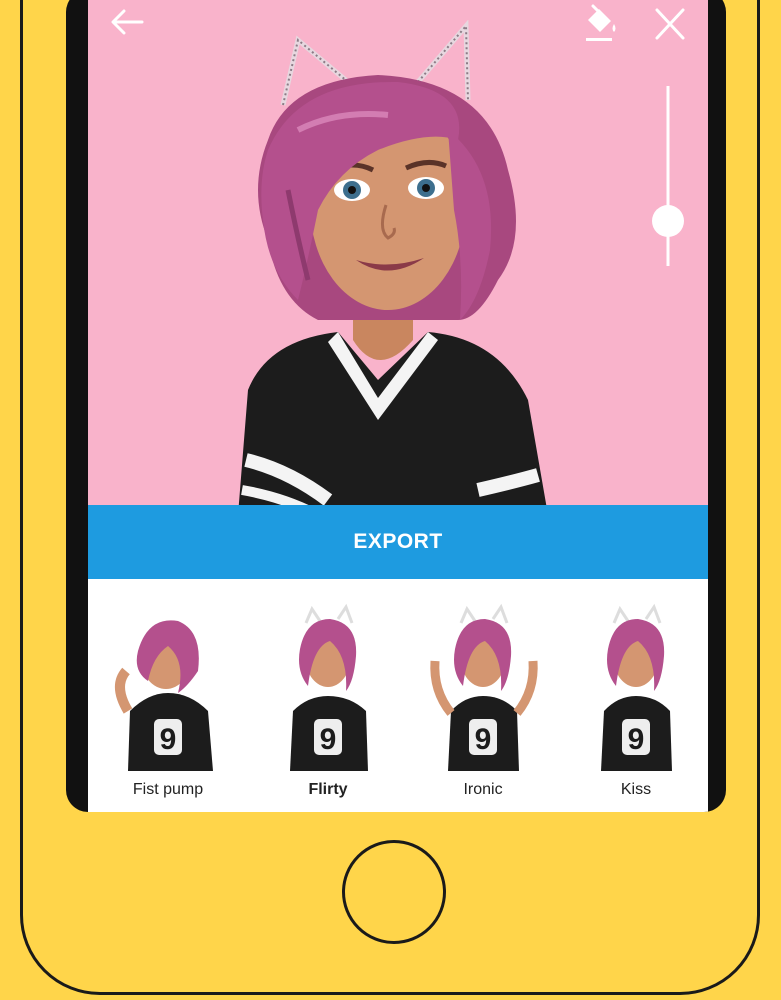 This screenshot has height=1000, width=781. Describe the element at coordinates (636, 789) in the screenshot. I see `gesture-label: Kiss` at that location.